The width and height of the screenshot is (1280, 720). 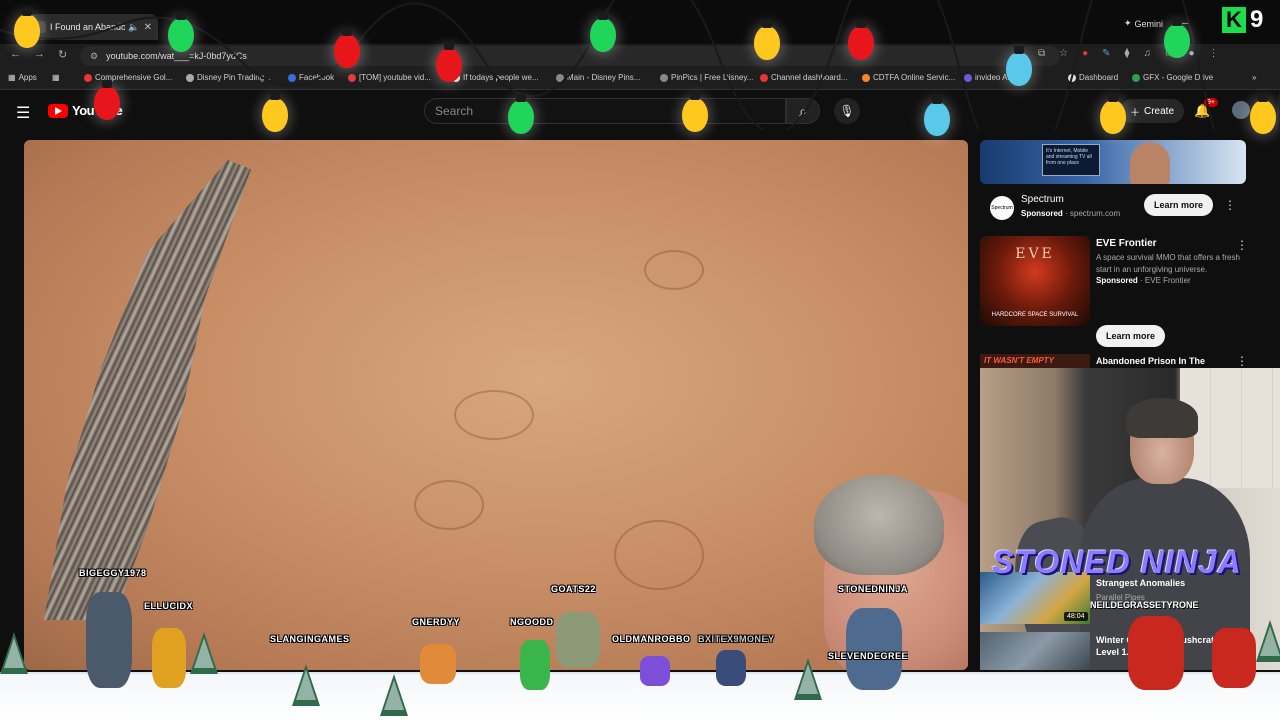 What do you see at coordinates (873, 589) in the screenshot?
I see `player-username: STONEDNINJA` at bounding box center [873, 589].